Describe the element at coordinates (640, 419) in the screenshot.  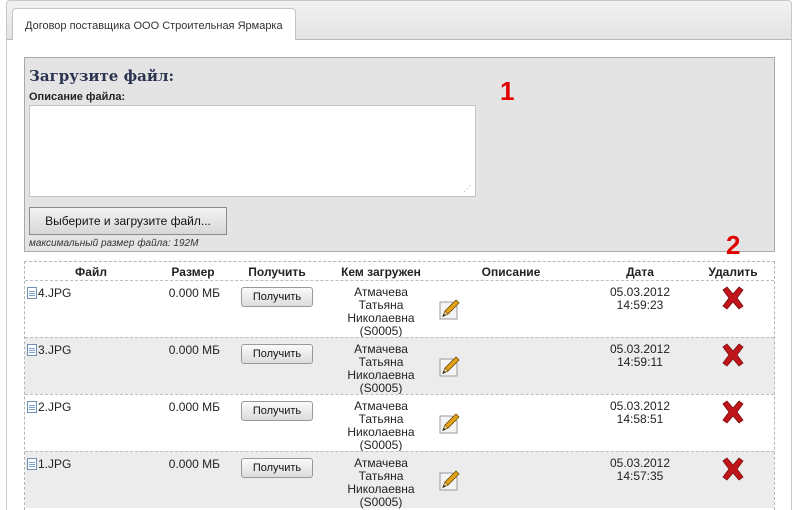
I see `time-value: 14:58:51` at that location.